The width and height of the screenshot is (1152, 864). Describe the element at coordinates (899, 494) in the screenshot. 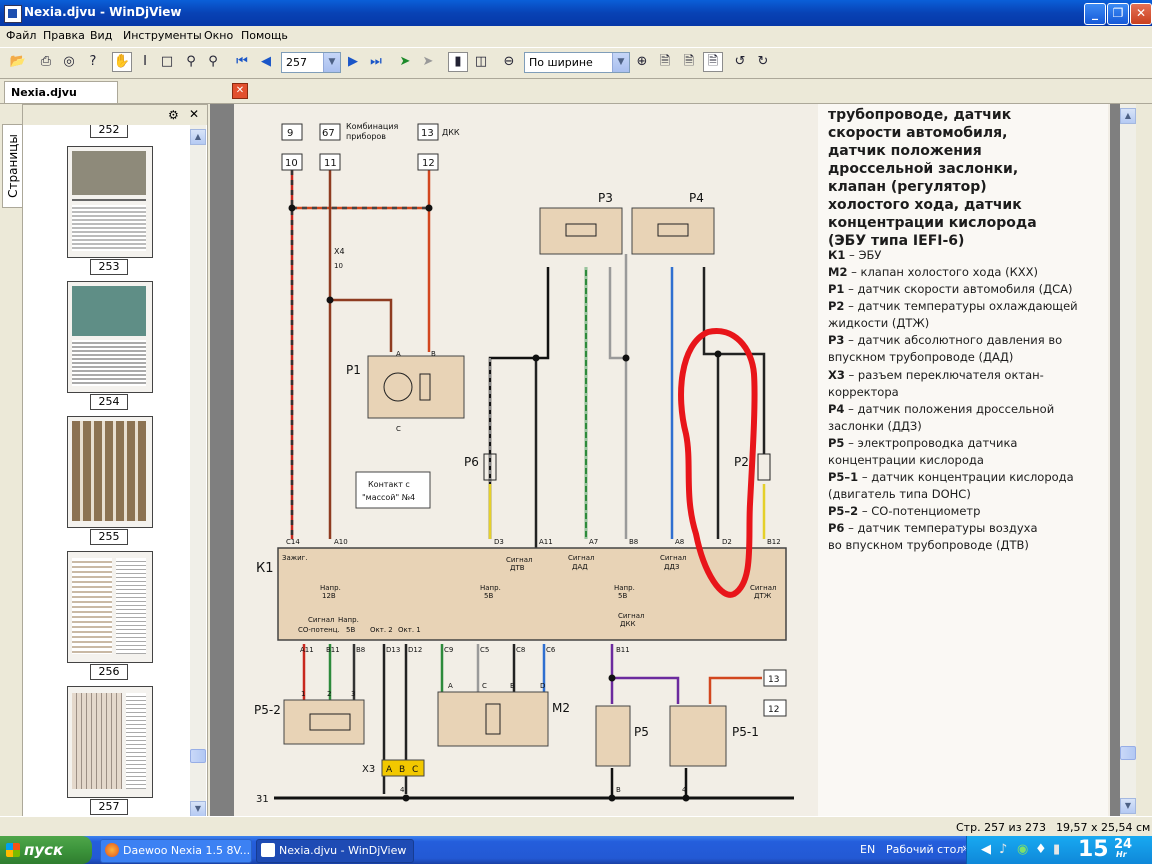

I see `legend-item: (двигатель типа DOHC)` at that location.